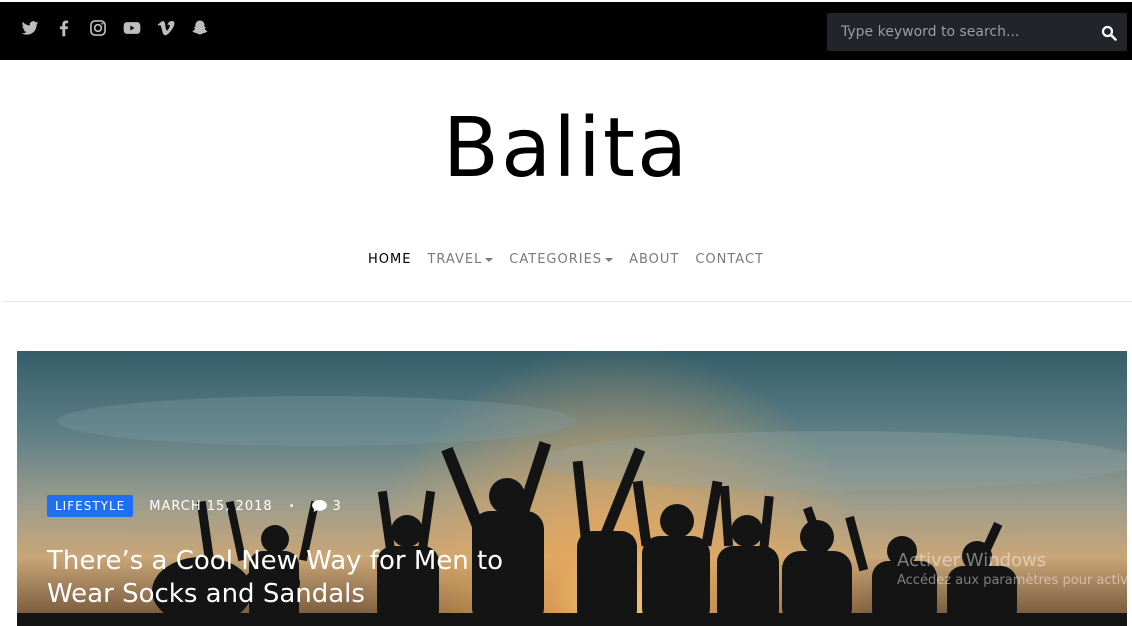 The height and width of the screenshot is (626, 1132). Describe the element at coordinates (200, 28) in the screenshot. I see `snapchat-icon` at that location.